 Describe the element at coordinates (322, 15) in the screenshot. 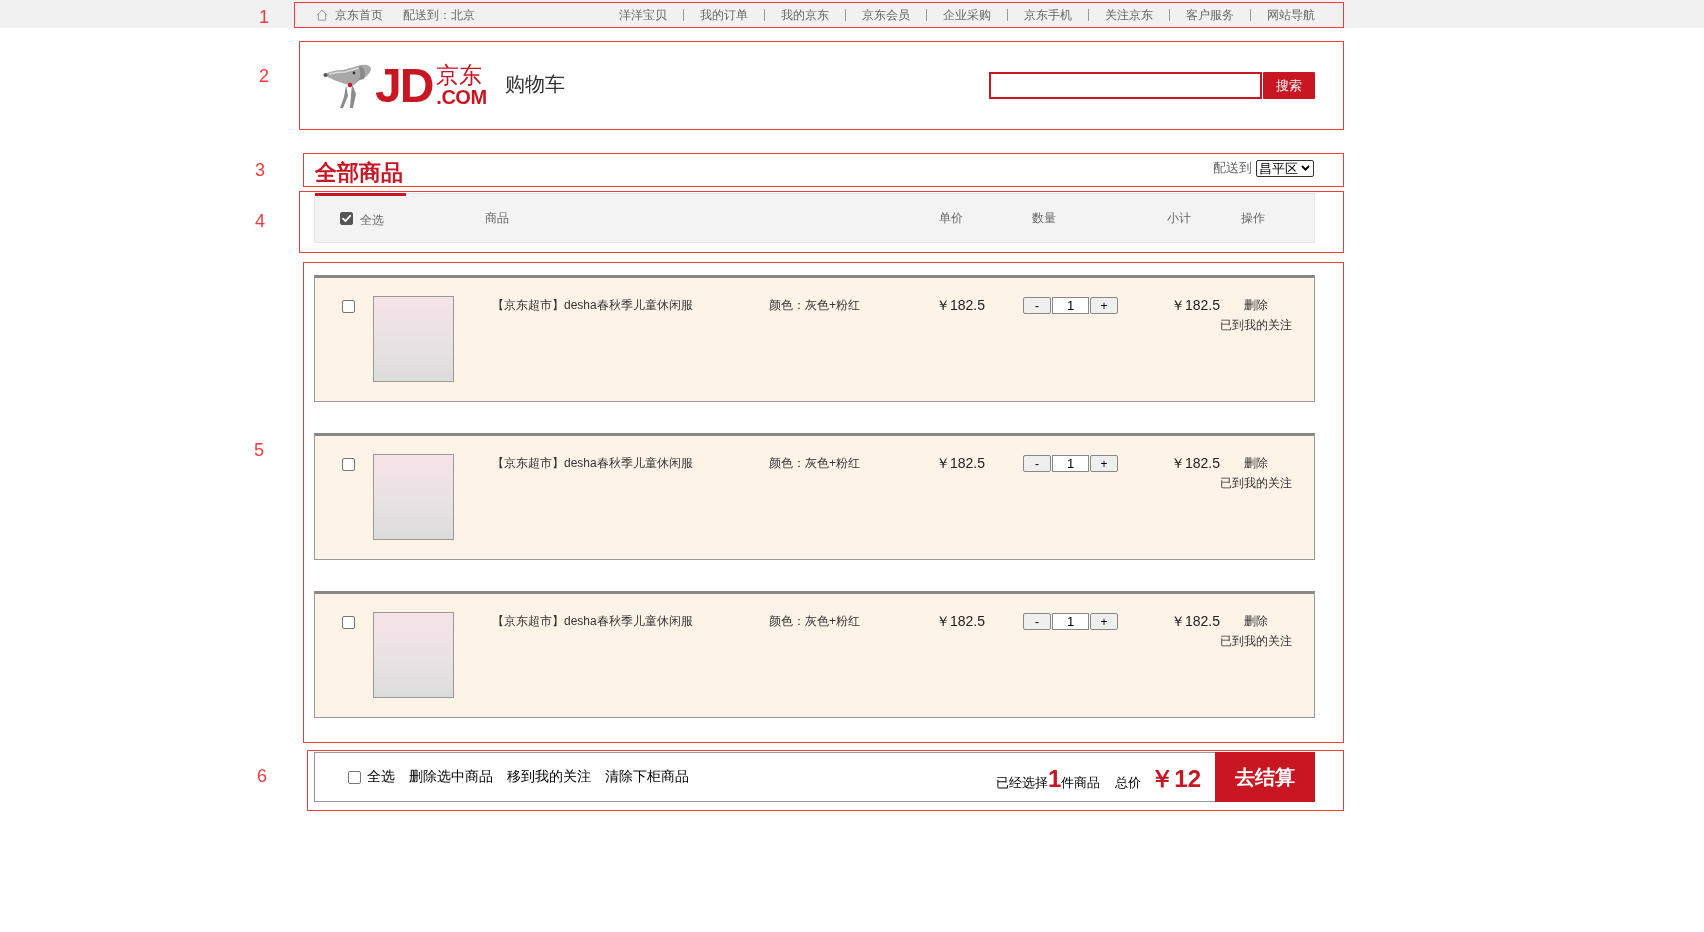

I see `home-icon` at that location.